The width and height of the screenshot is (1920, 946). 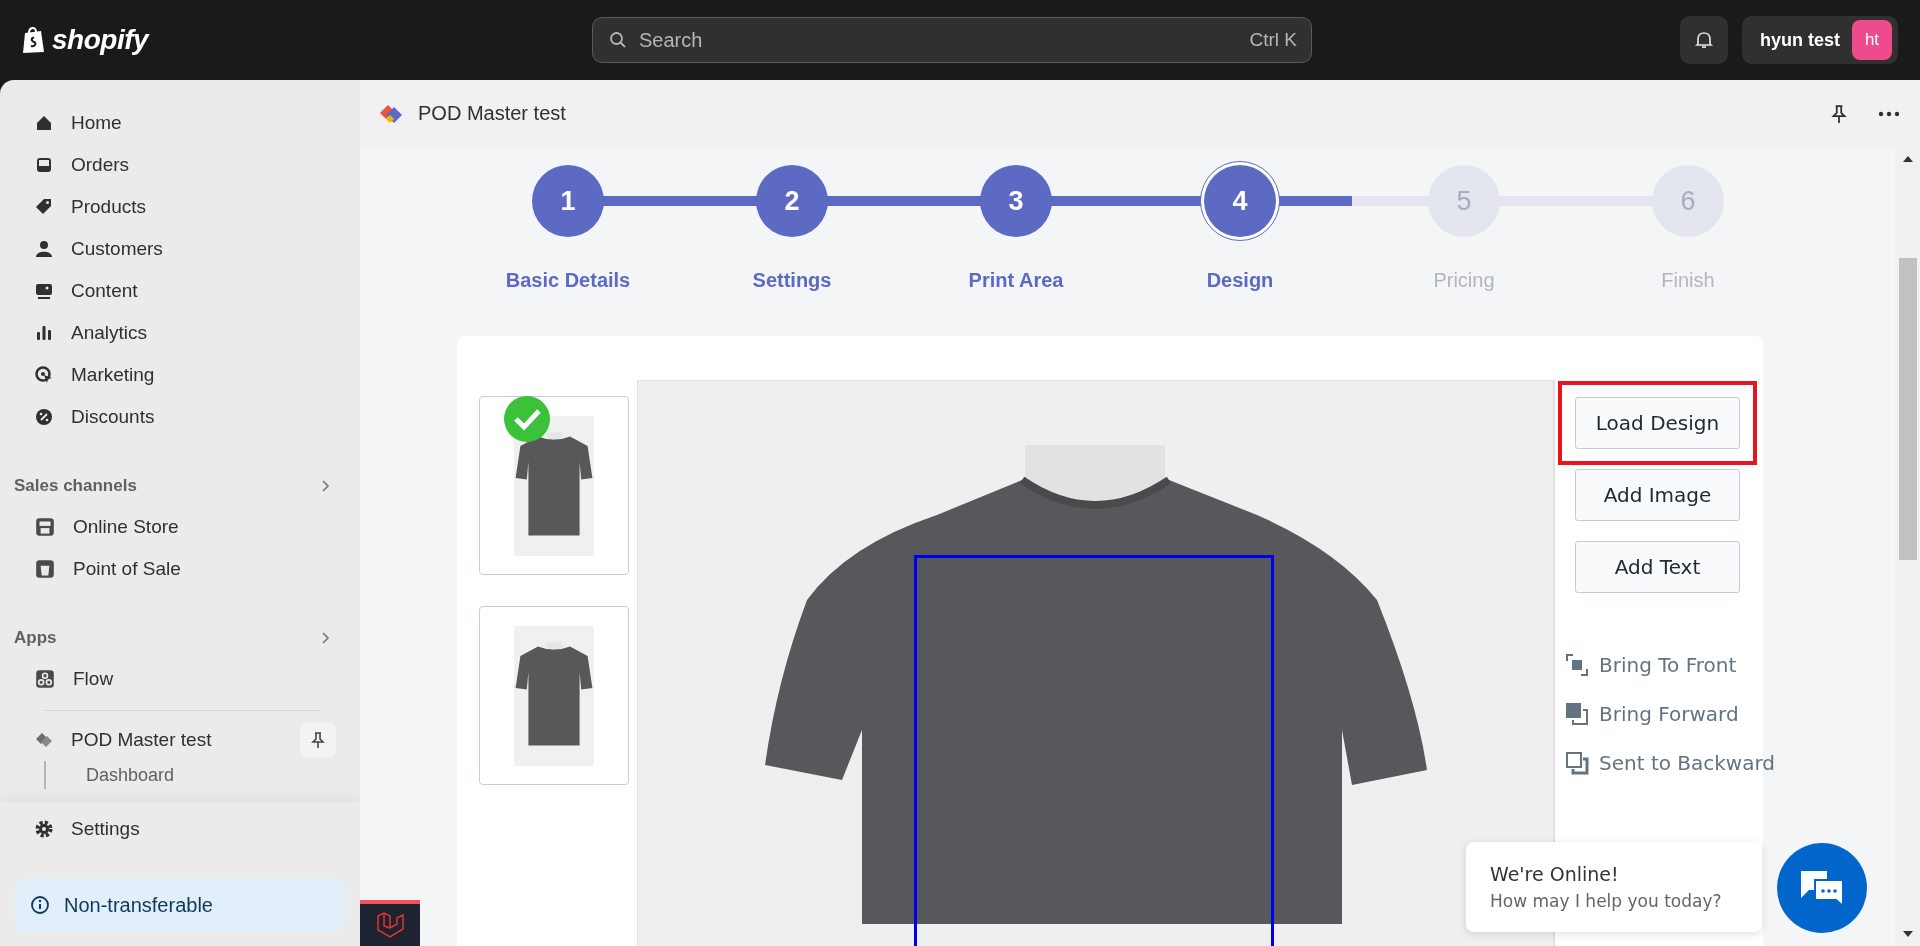 What do you see at coordinates (44, 417) in the screenshot?
I see `percent-badge-icon` at bounding box center [44, 417].